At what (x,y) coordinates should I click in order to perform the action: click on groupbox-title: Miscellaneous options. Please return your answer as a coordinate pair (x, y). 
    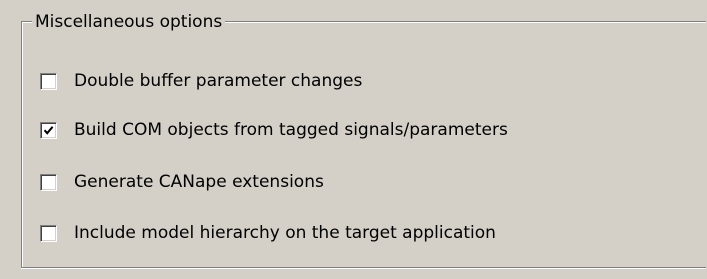
    Looking at the image, I should click on (129, 22).